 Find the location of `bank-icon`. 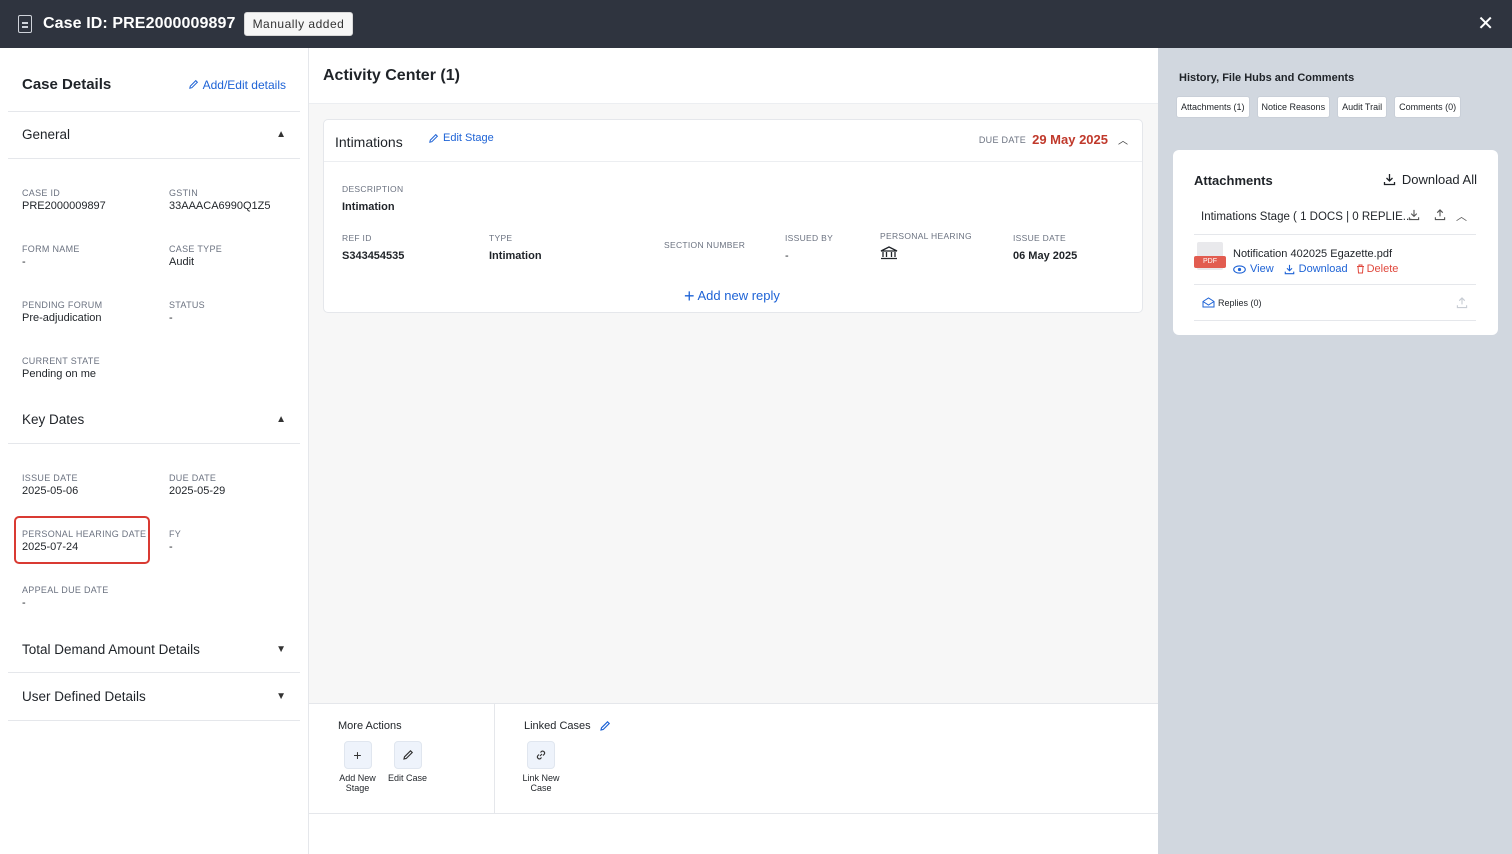

bank-icon is located at coordinates (926, 255).